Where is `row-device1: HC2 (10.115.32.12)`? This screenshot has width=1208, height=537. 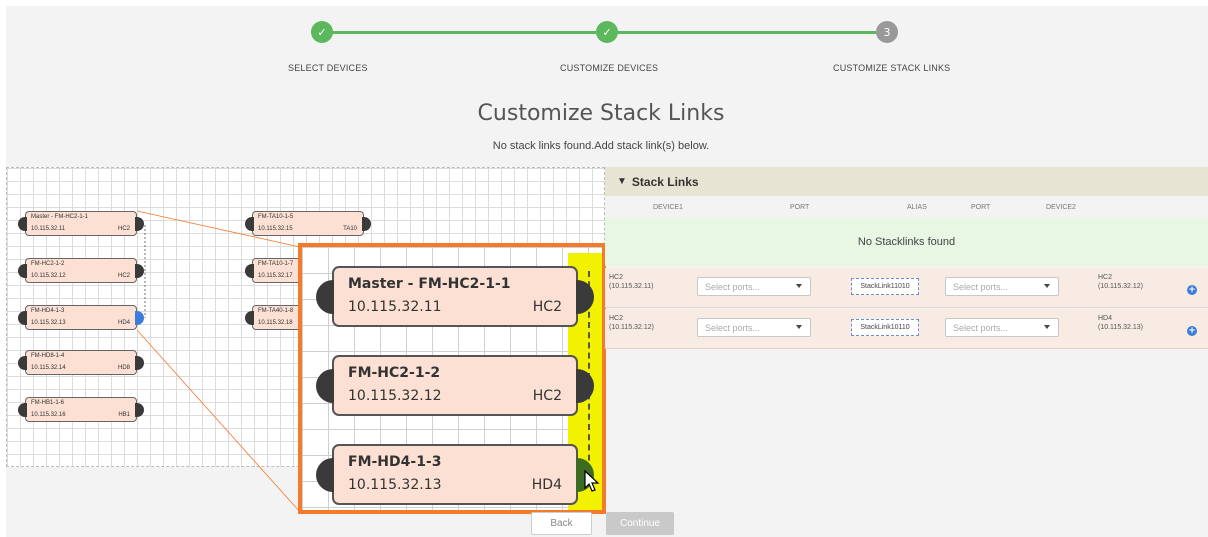
row-device1: HC2 (10.115.32.12) is located at coordinates (632, 323).